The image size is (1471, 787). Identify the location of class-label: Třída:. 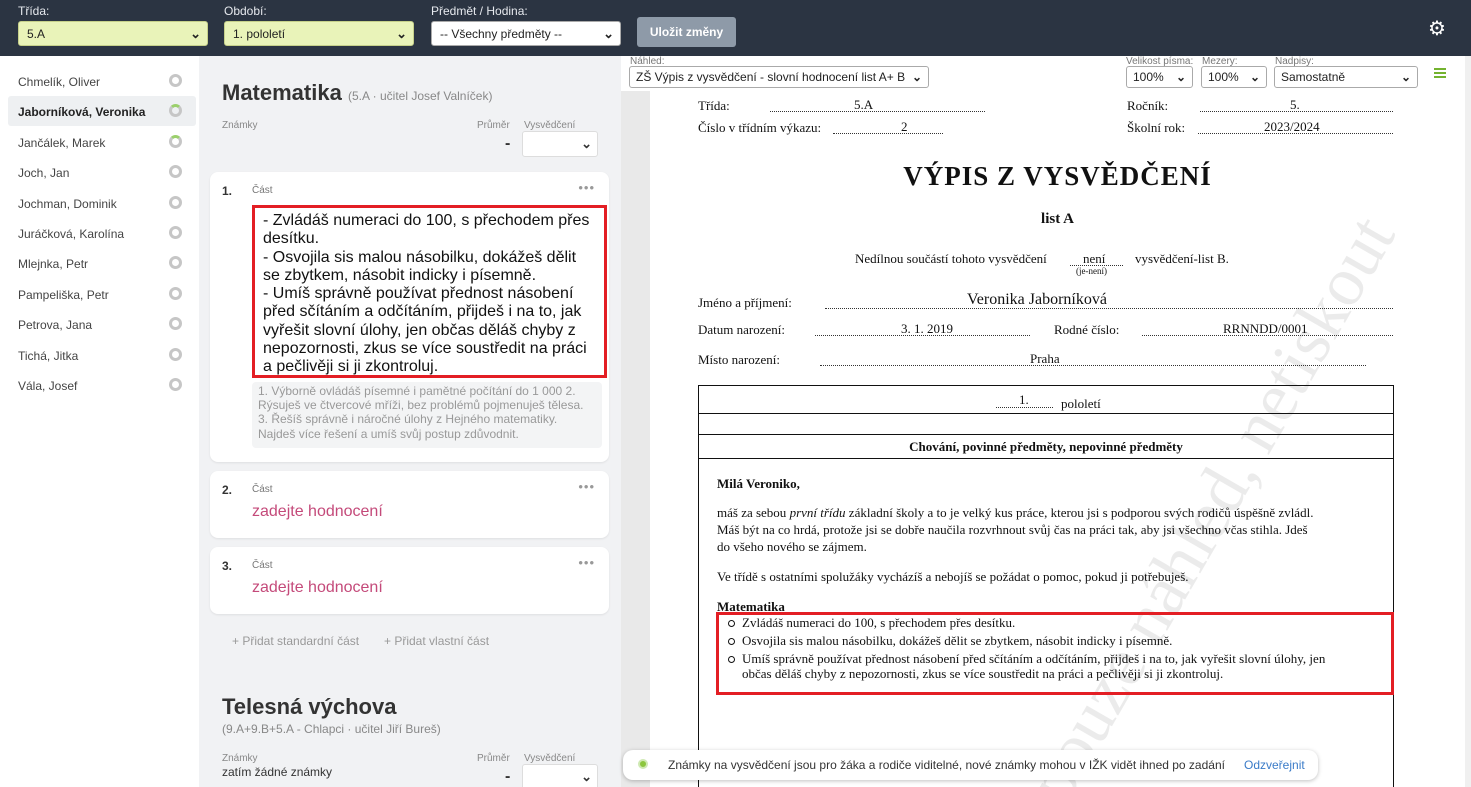
(34, 11).